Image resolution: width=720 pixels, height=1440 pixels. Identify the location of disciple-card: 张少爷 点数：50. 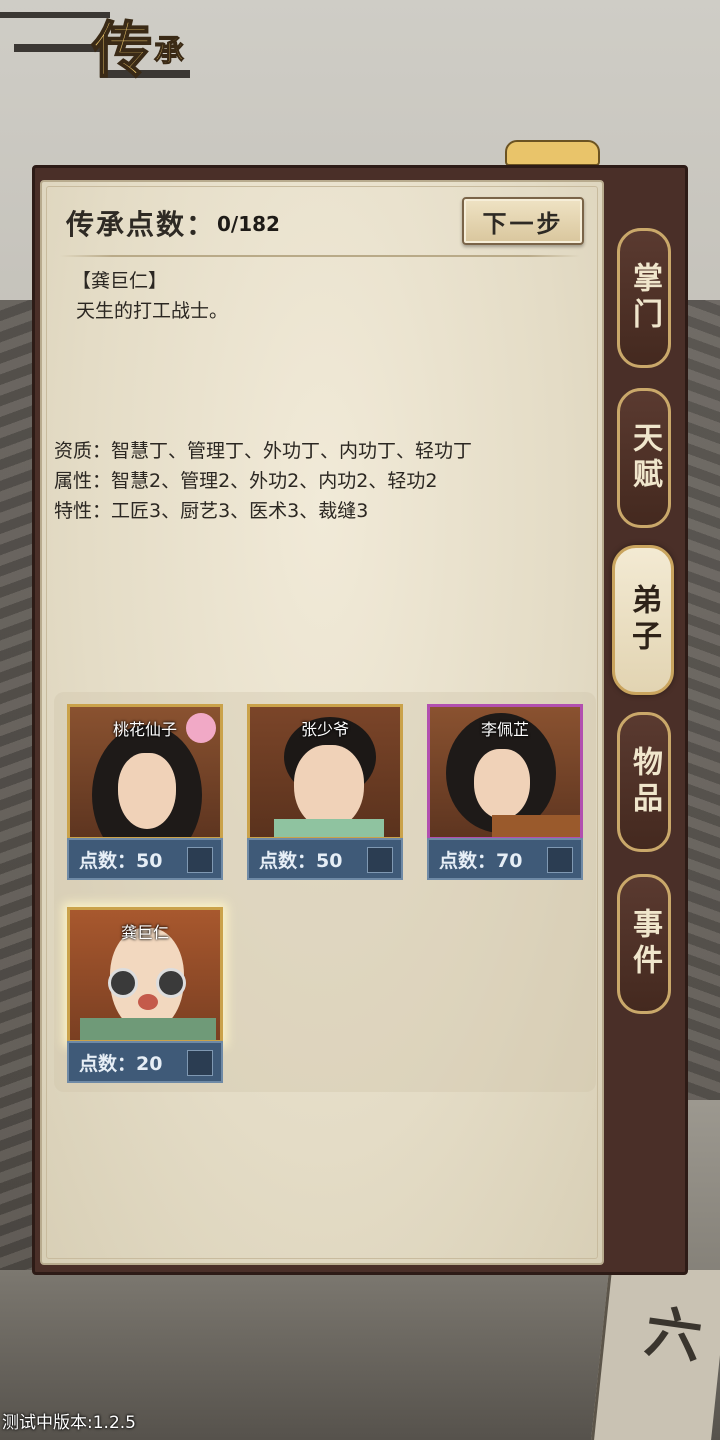
(325, 792).